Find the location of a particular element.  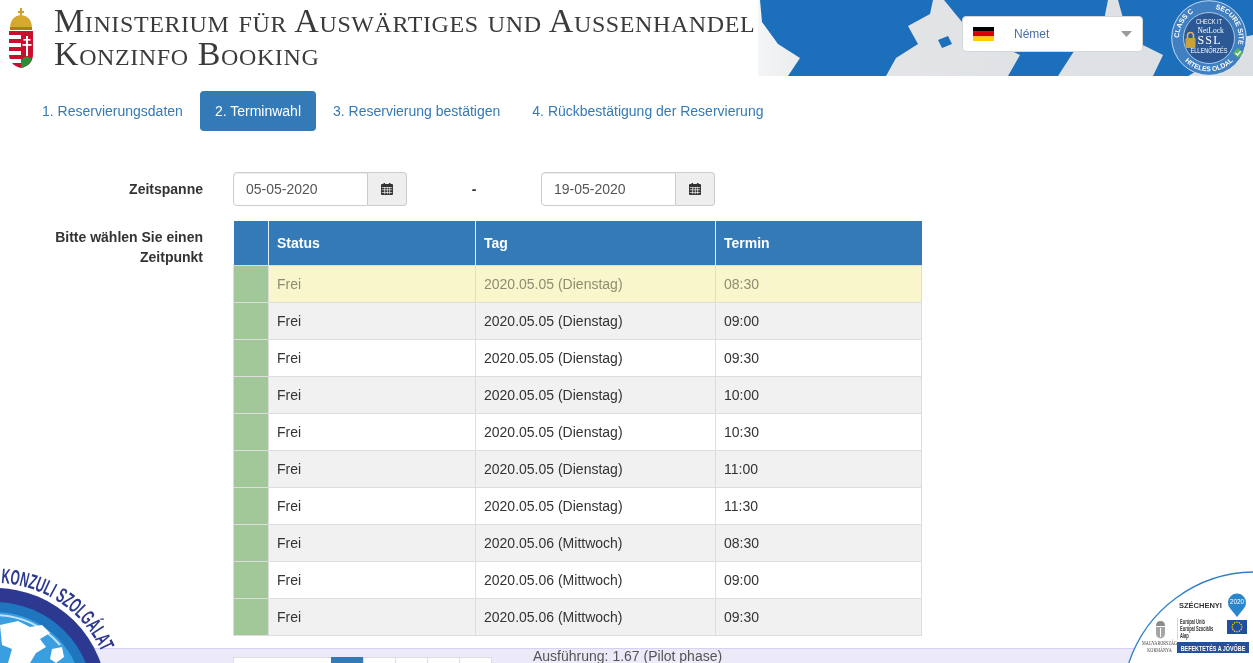

site-title: Ministerium für Auswärtiges und Aussenhandel is located at coordinates (405, 20).